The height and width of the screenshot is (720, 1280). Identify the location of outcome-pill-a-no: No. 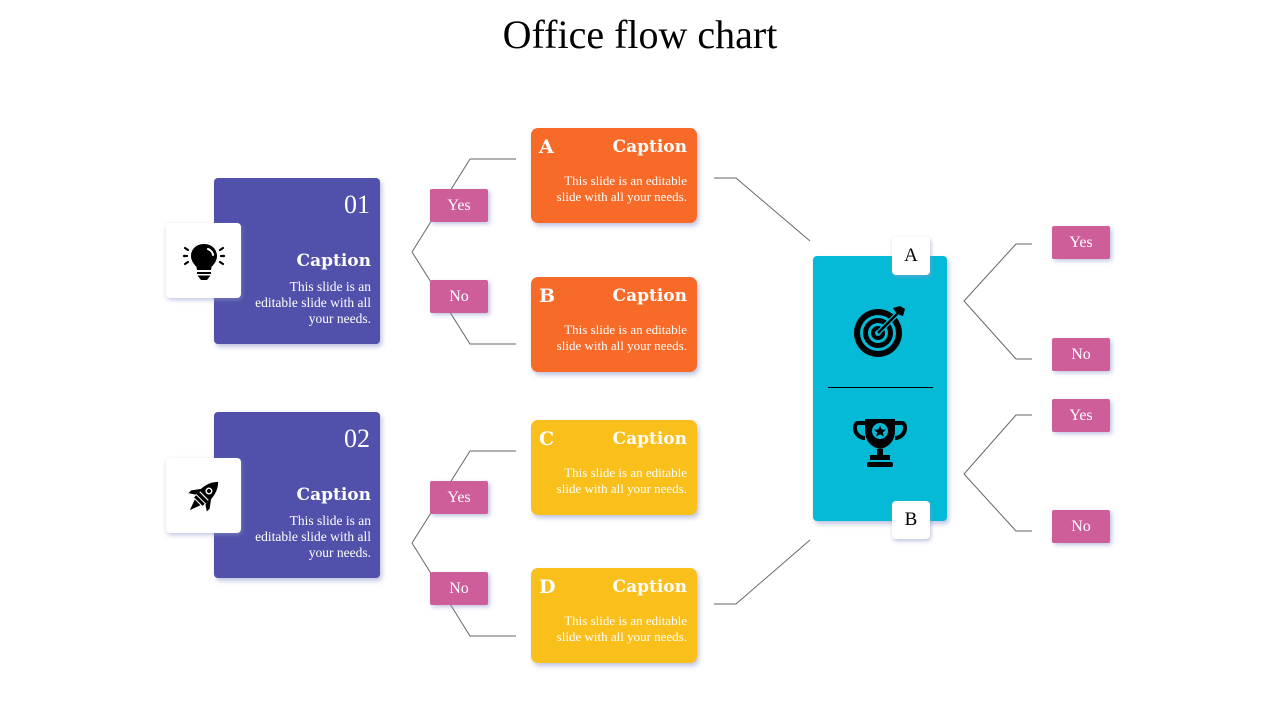
(1081, 354).